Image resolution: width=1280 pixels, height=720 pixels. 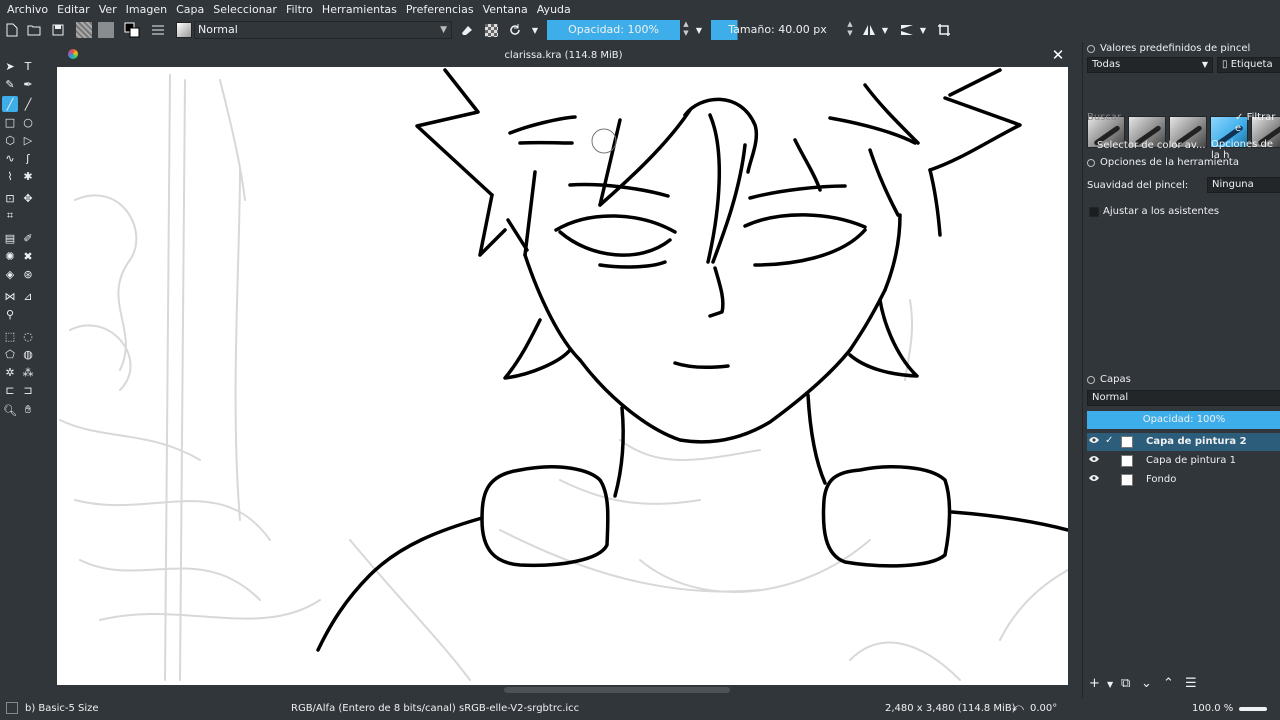 What do you see at coordinates (10, 410) in the screenshot?
I see `zoom-tool-icon: 🔍︎` at bounding box center [10, 410].